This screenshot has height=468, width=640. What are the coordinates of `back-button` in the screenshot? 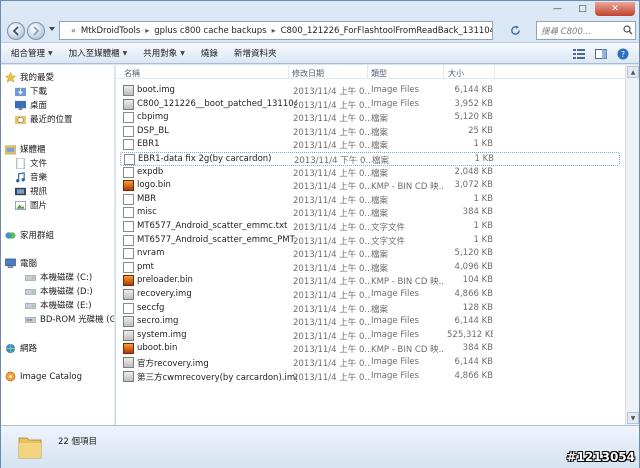 It's located at (16, 31).